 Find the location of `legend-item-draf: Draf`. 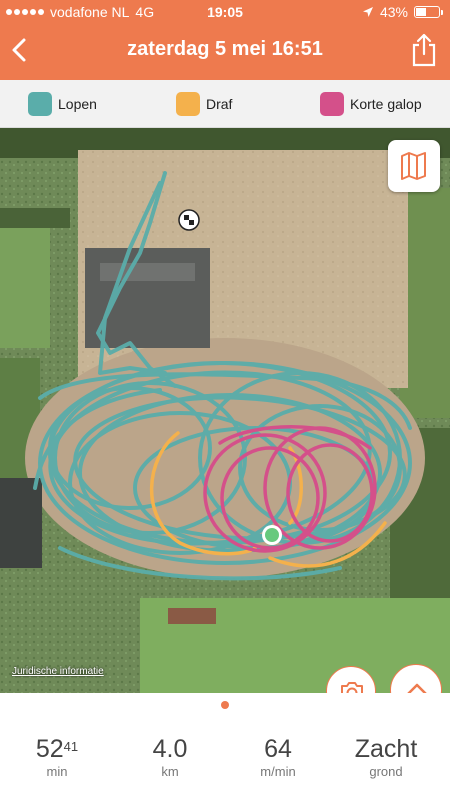

legend-item-draf: Draf is located at coordinates (204, 103).